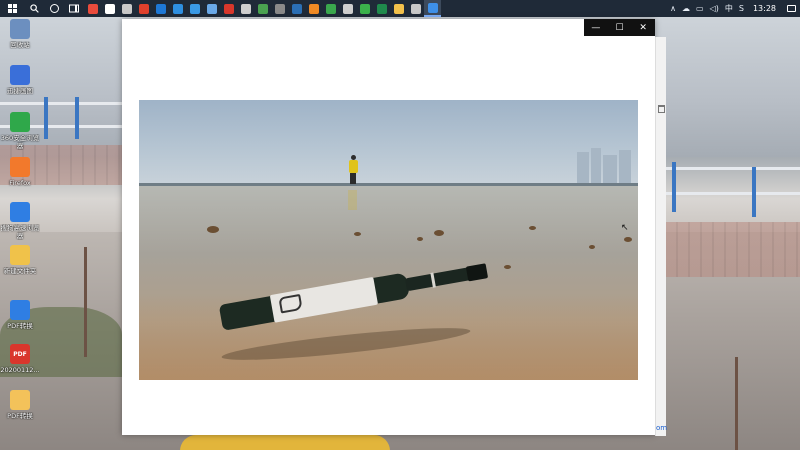  I want to click on desktop-icon: 回收站, so click(20, 34).